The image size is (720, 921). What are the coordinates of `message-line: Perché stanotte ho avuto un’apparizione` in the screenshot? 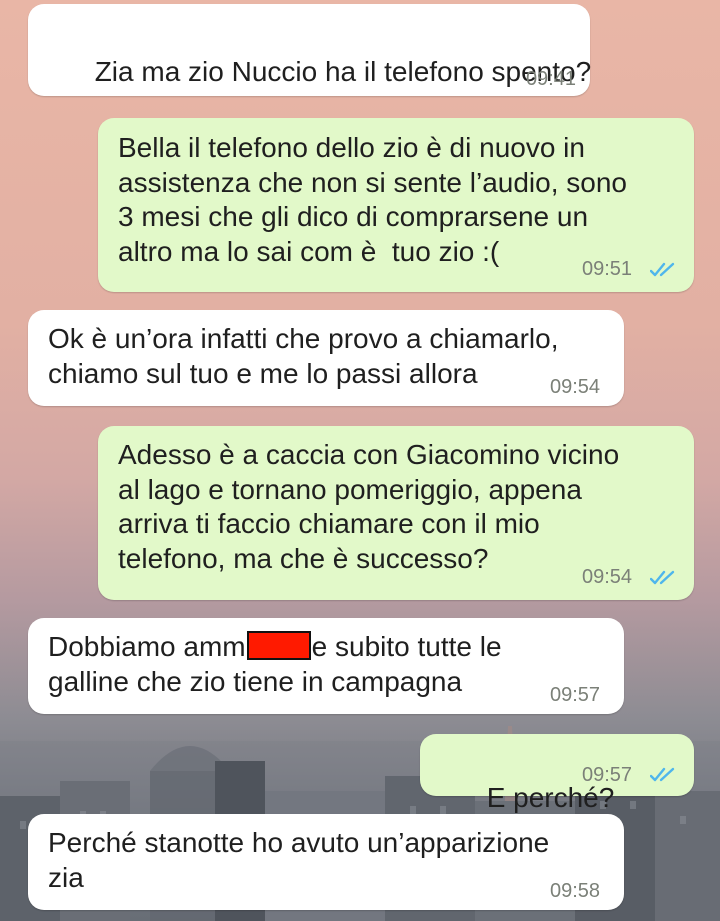 It's located at (299, 842).